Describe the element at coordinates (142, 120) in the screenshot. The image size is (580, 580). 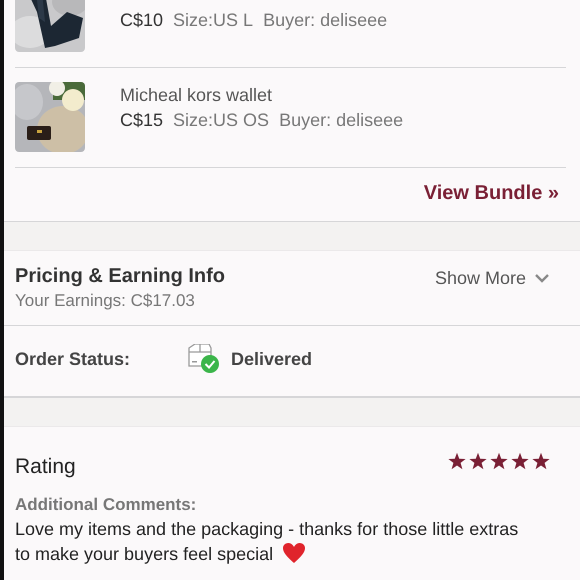
I see `item-price: C$15` at that location.